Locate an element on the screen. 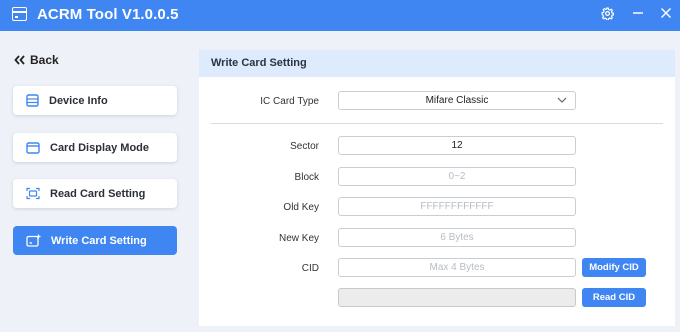 The image size is (680, 332). sidebar-item-label: Write Card Setting is located at coordinates (99, 240).